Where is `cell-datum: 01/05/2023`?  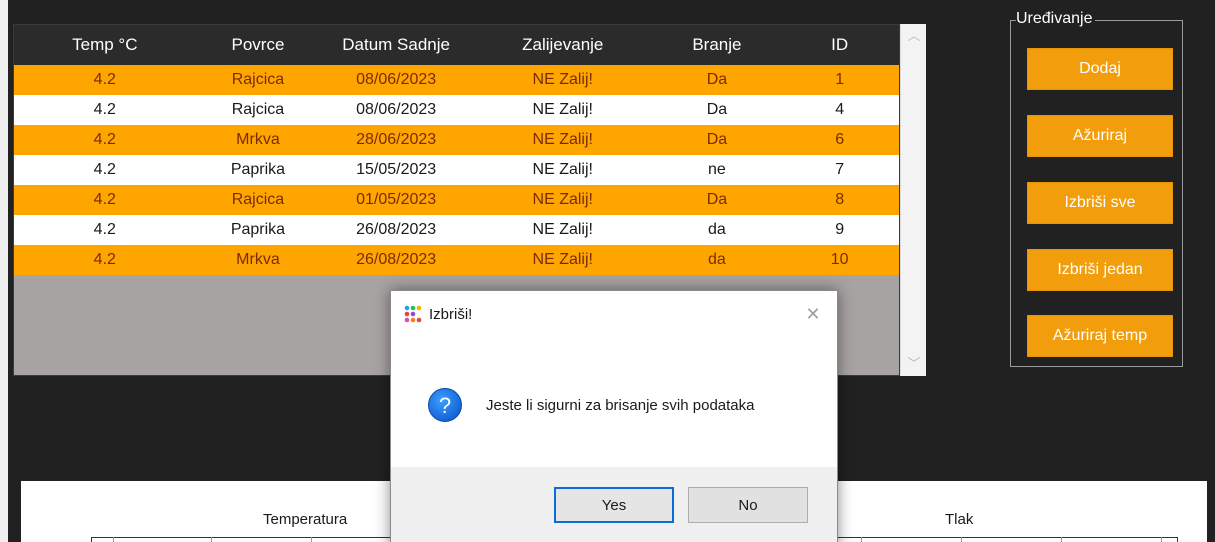 cell-datum: 01/05/2023 is located at coordinates (396, 199).